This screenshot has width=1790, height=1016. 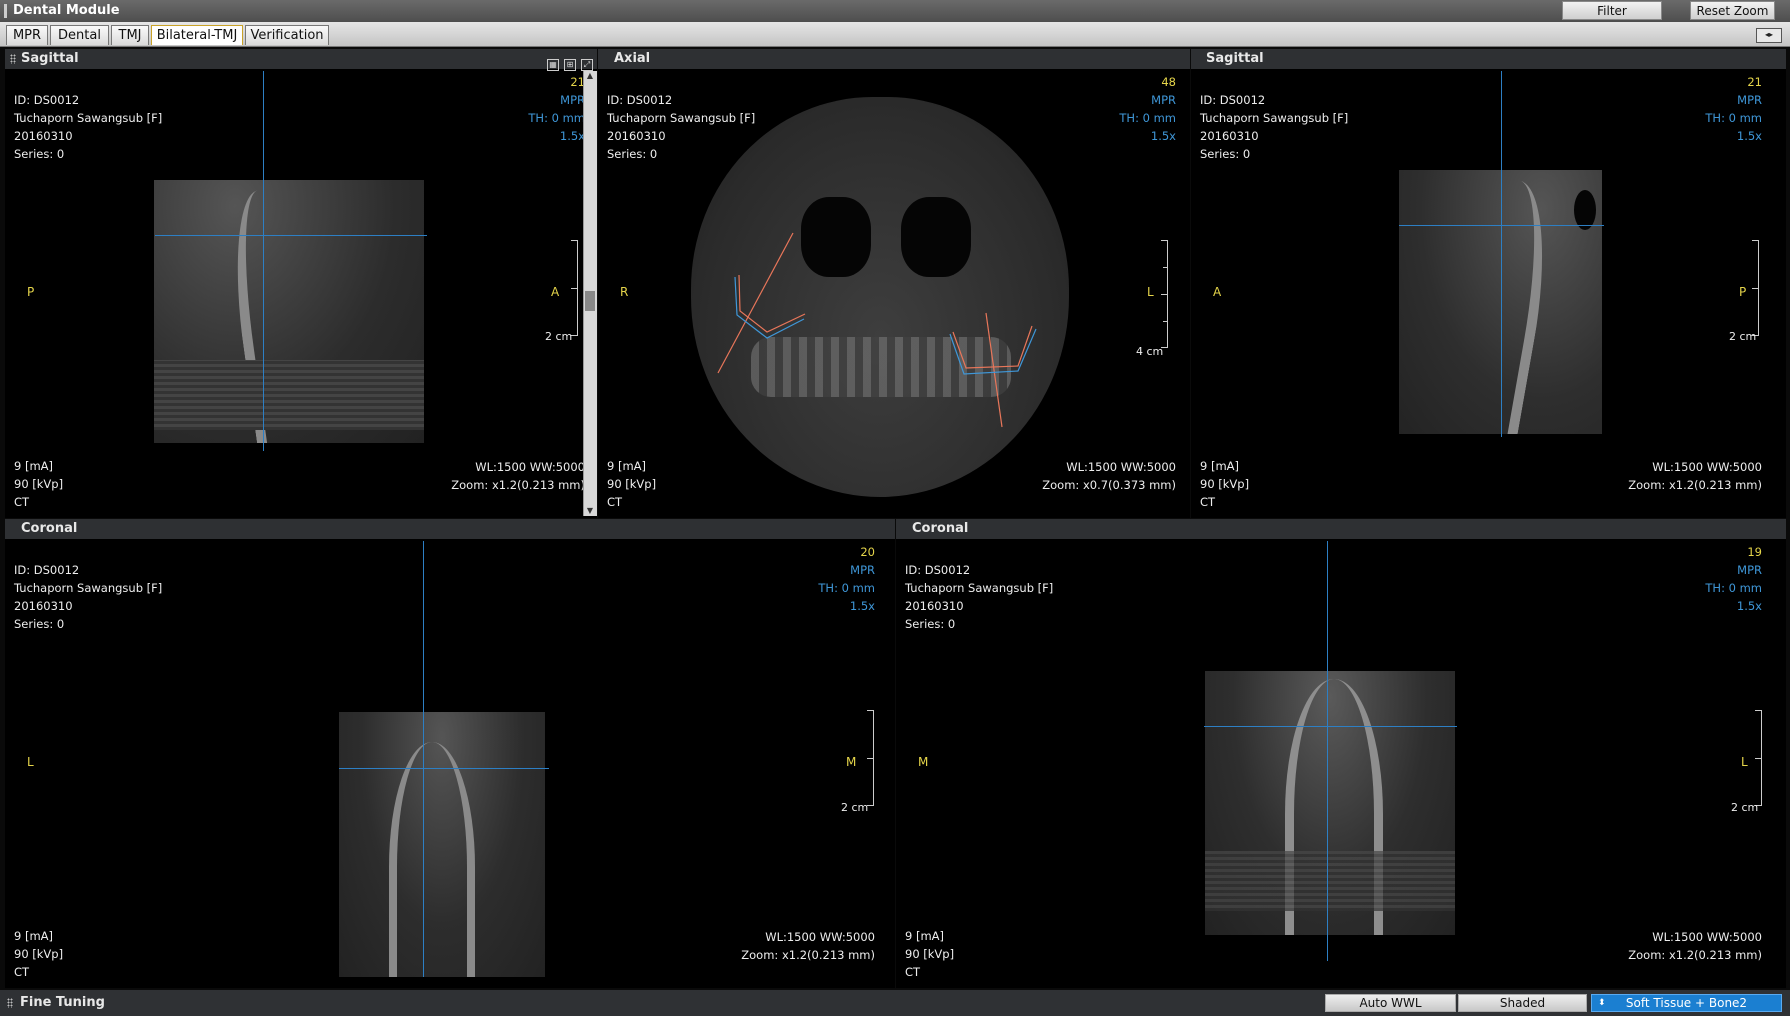 What do you see at coordinates (587, 65) in the screenshot?
I see `maximize-icon: ⤢` at bounding box center [587, 65].